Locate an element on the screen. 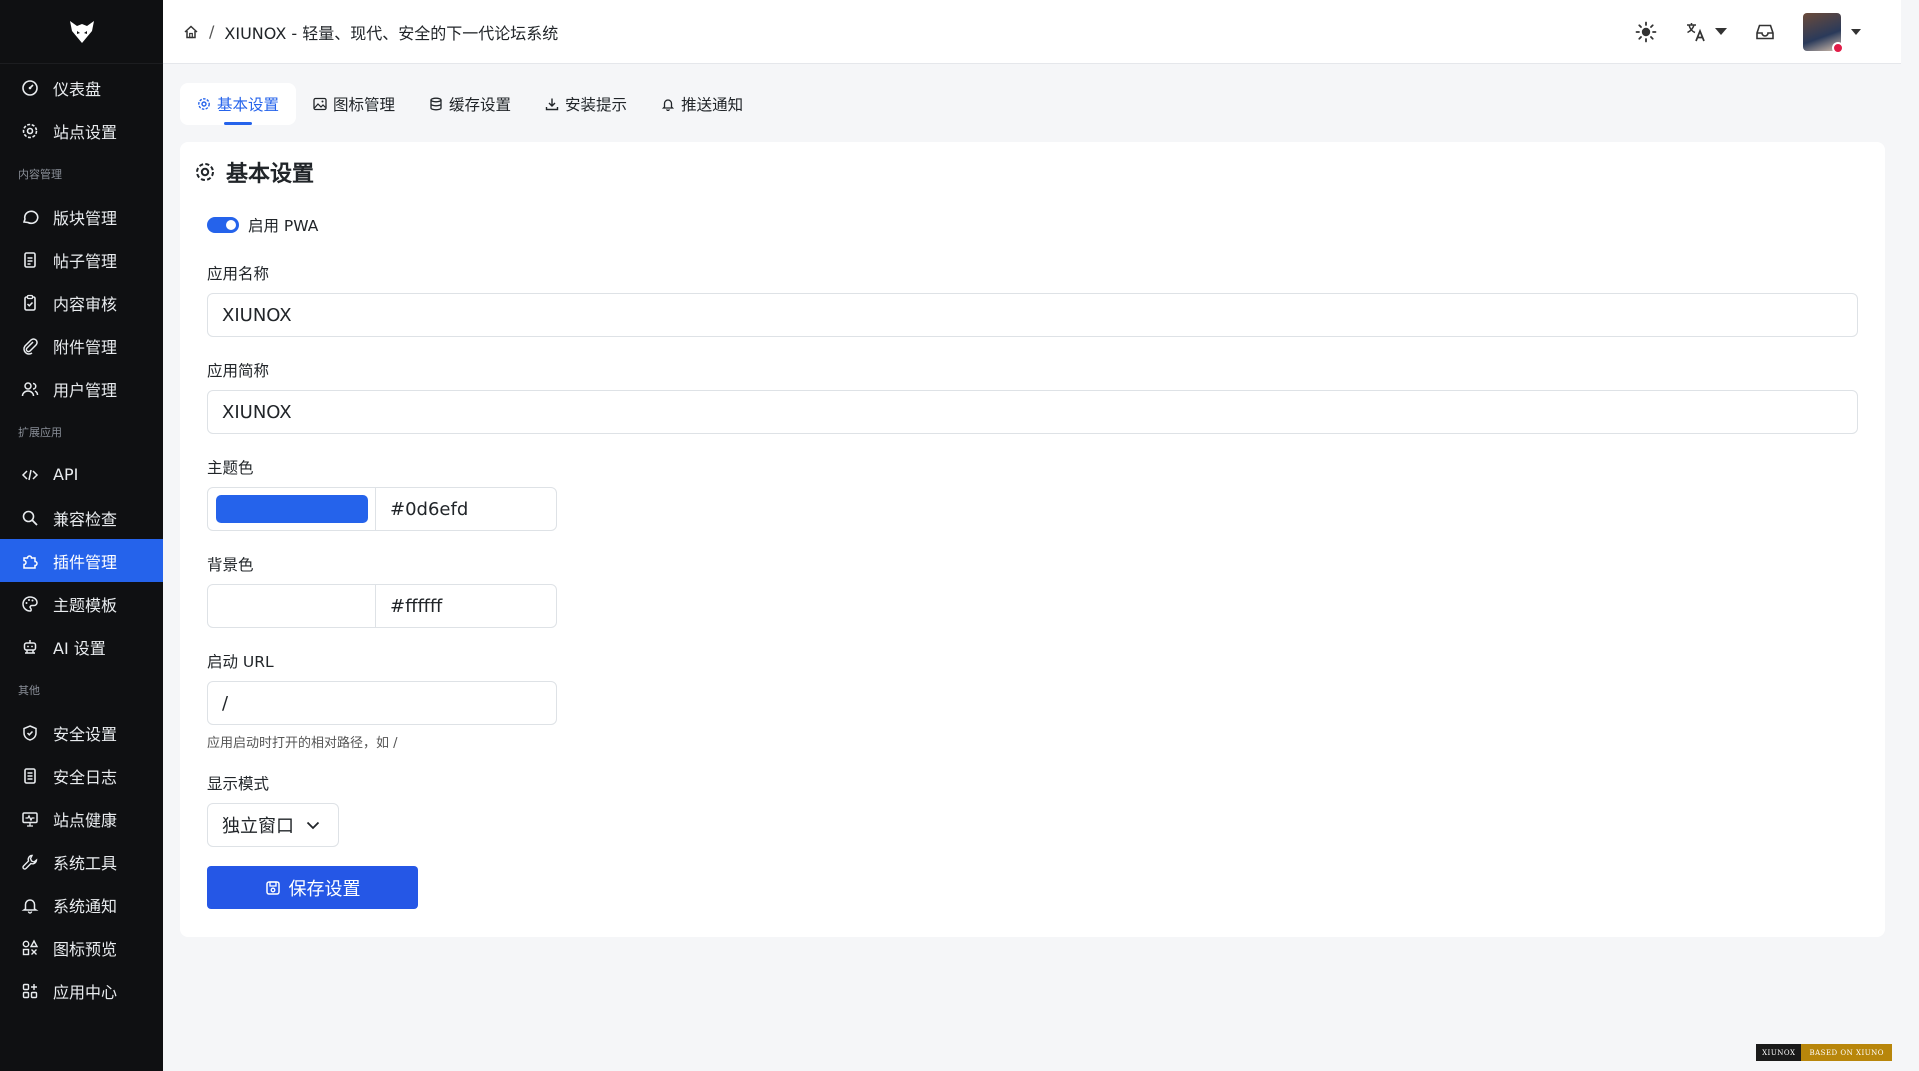 The width and height of the screenshot is (1919, 1071). sidebar-item-attachments: 附件管理 is located at coordinates (81, 345).